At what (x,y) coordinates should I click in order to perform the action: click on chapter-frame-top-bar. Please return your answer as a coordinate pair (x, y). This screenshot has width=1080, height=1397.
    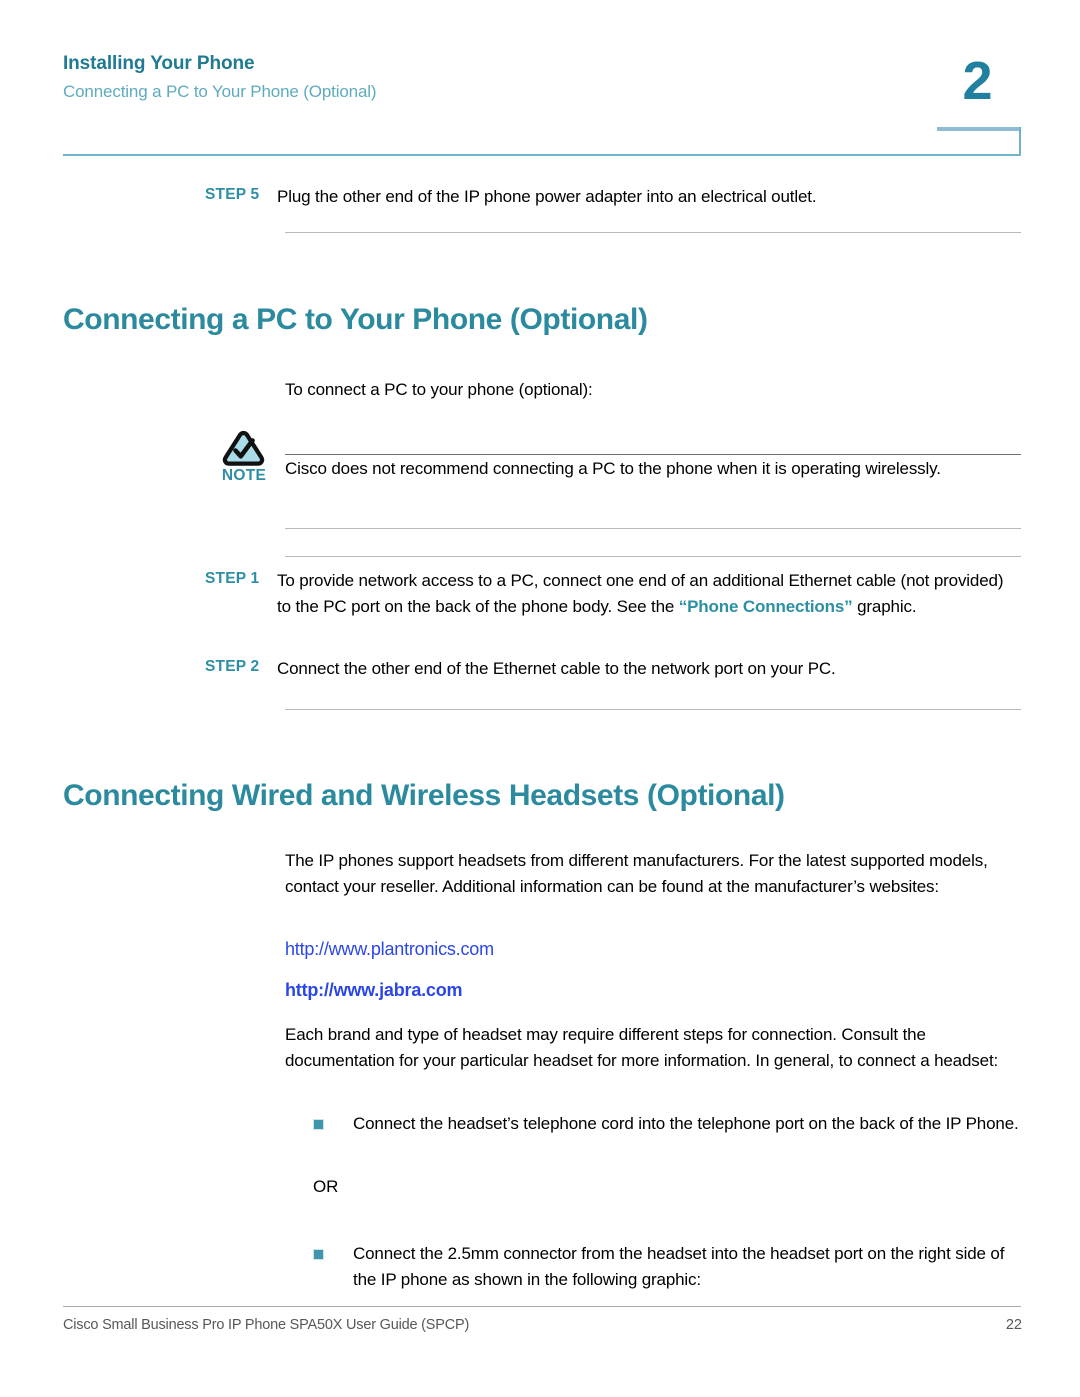
    Looking at the image, I should click on (979, 129).